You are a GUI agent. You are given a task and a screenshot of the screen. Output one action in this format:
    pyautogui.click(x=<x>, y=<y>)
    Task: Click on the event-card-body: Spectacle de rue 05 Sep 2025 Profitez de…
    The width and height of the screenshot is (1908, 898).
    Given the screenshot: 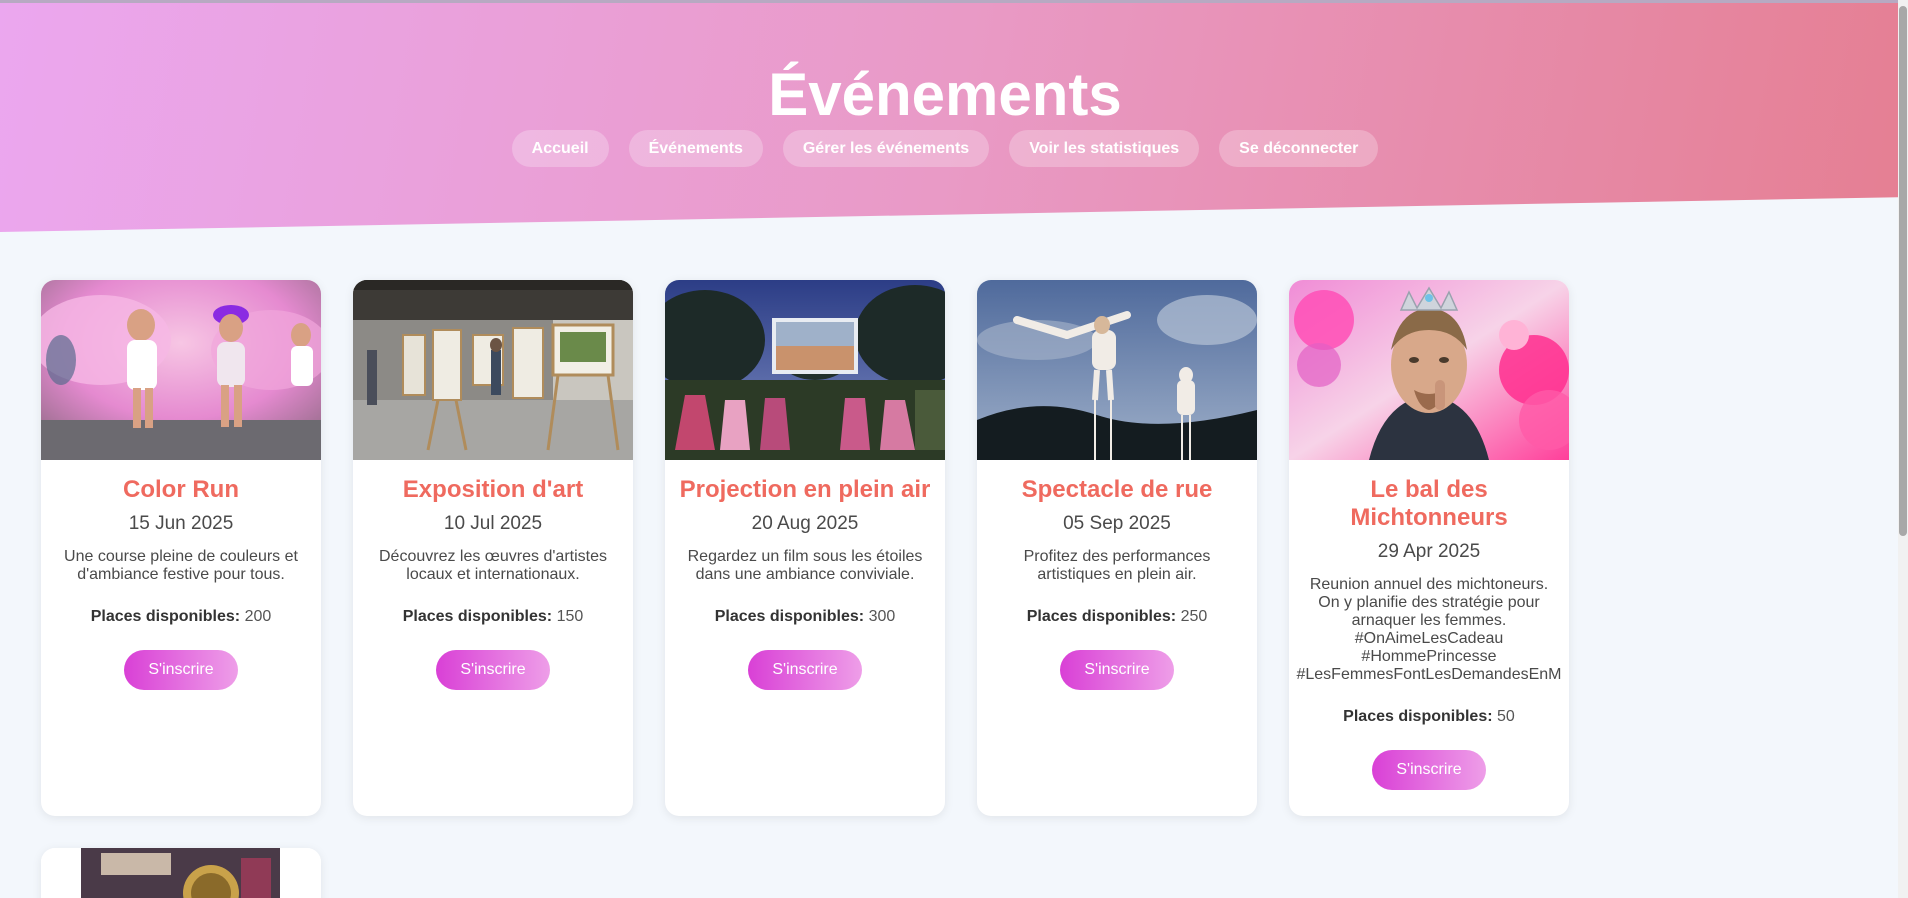 What is the action you would take?
    pyautogui.click(x=1117, y=575)
    